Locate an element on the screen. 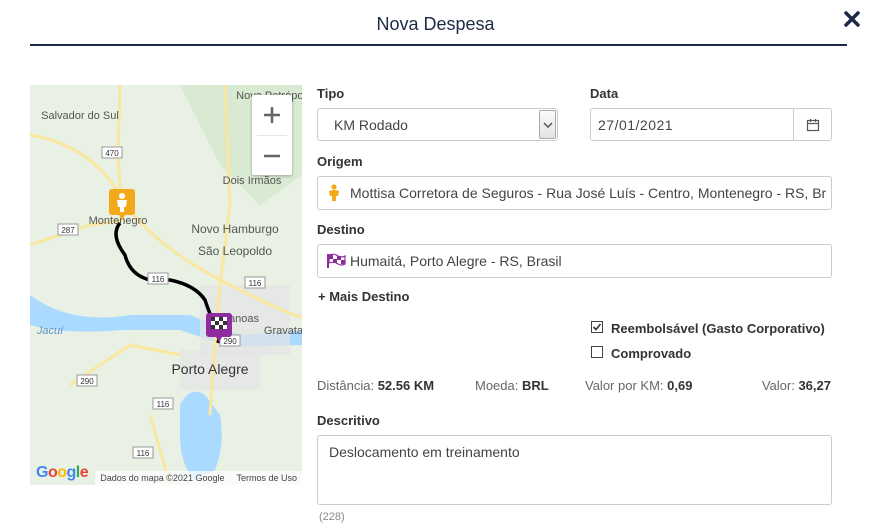  road-label: 287 is located at coordinates (68, 230).